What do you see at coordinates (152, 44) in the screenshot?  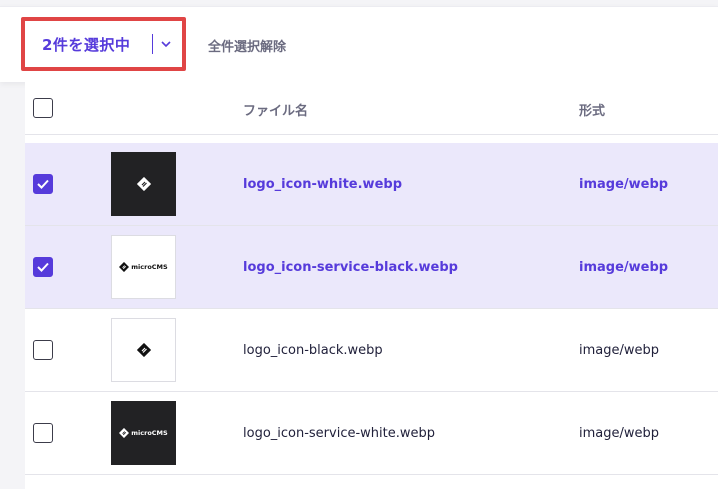 I see `button-divider` at bounding box center [152, 44].